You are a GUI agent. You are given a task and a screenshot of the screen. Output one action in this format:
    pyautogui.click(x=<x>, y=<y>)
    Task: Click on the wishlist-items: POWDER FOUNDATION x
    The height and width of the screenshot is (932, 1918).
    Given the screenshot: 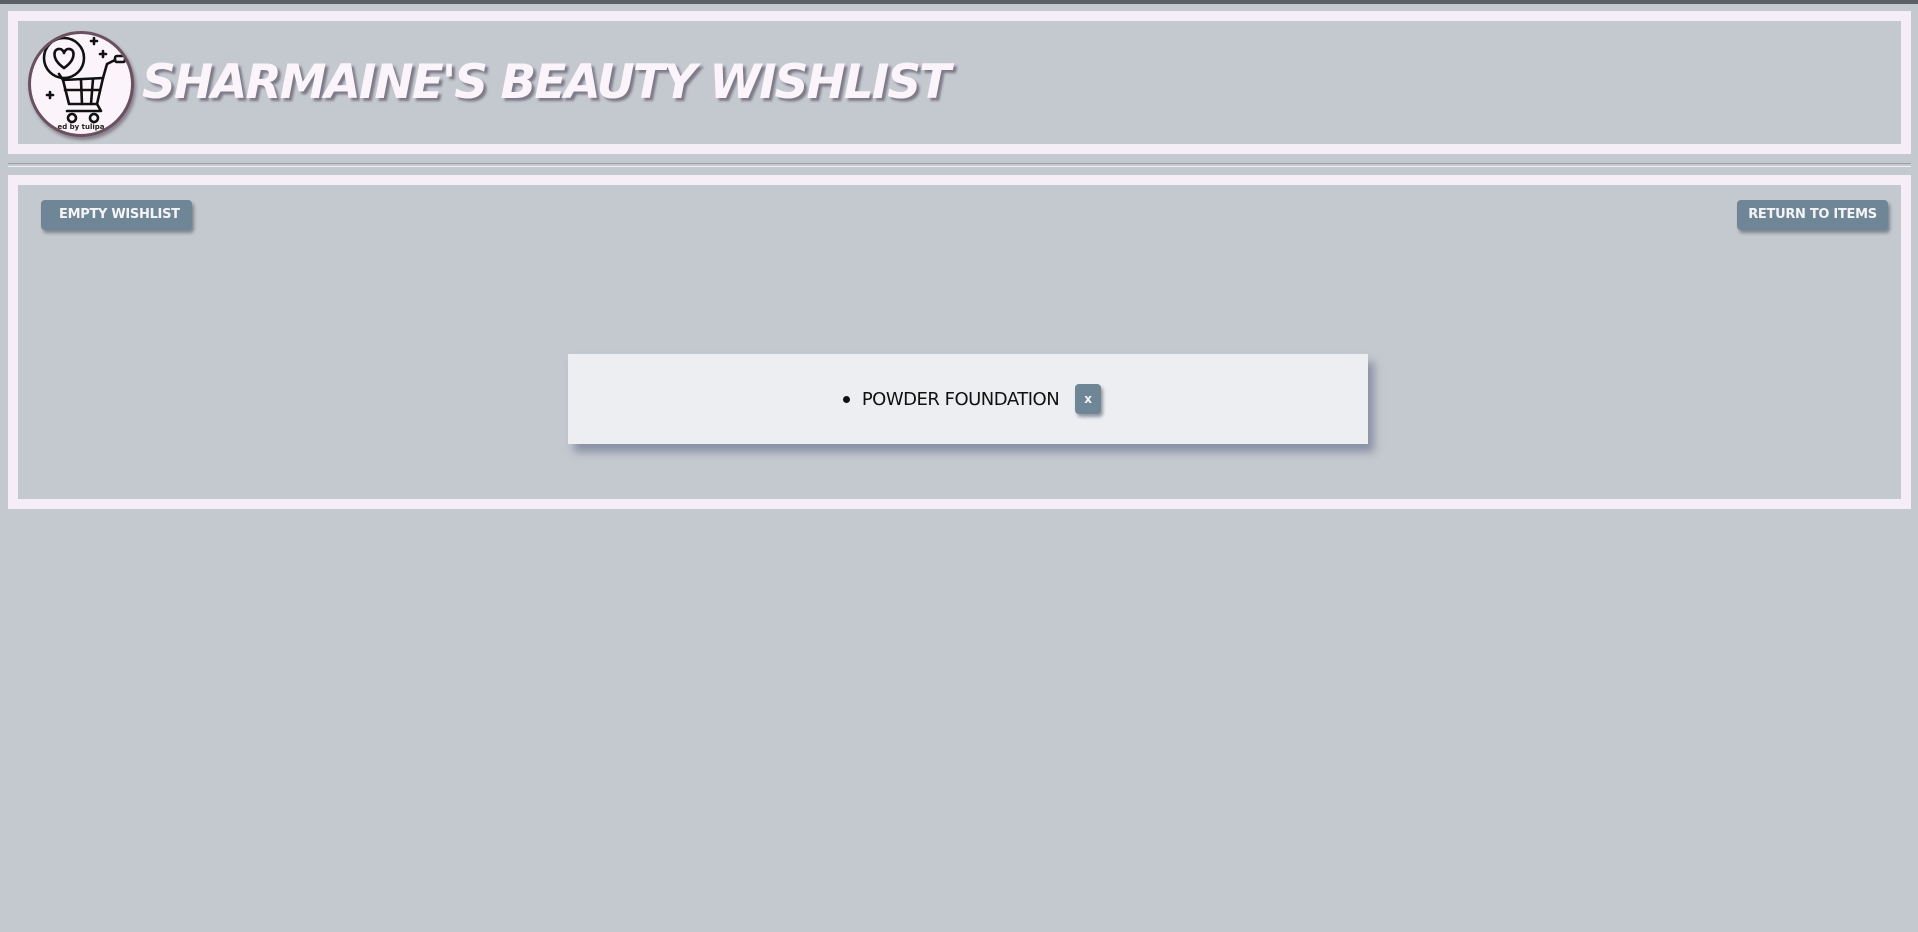 What is the action you would take?
    pyautogui.click(x=968, y=399)
    